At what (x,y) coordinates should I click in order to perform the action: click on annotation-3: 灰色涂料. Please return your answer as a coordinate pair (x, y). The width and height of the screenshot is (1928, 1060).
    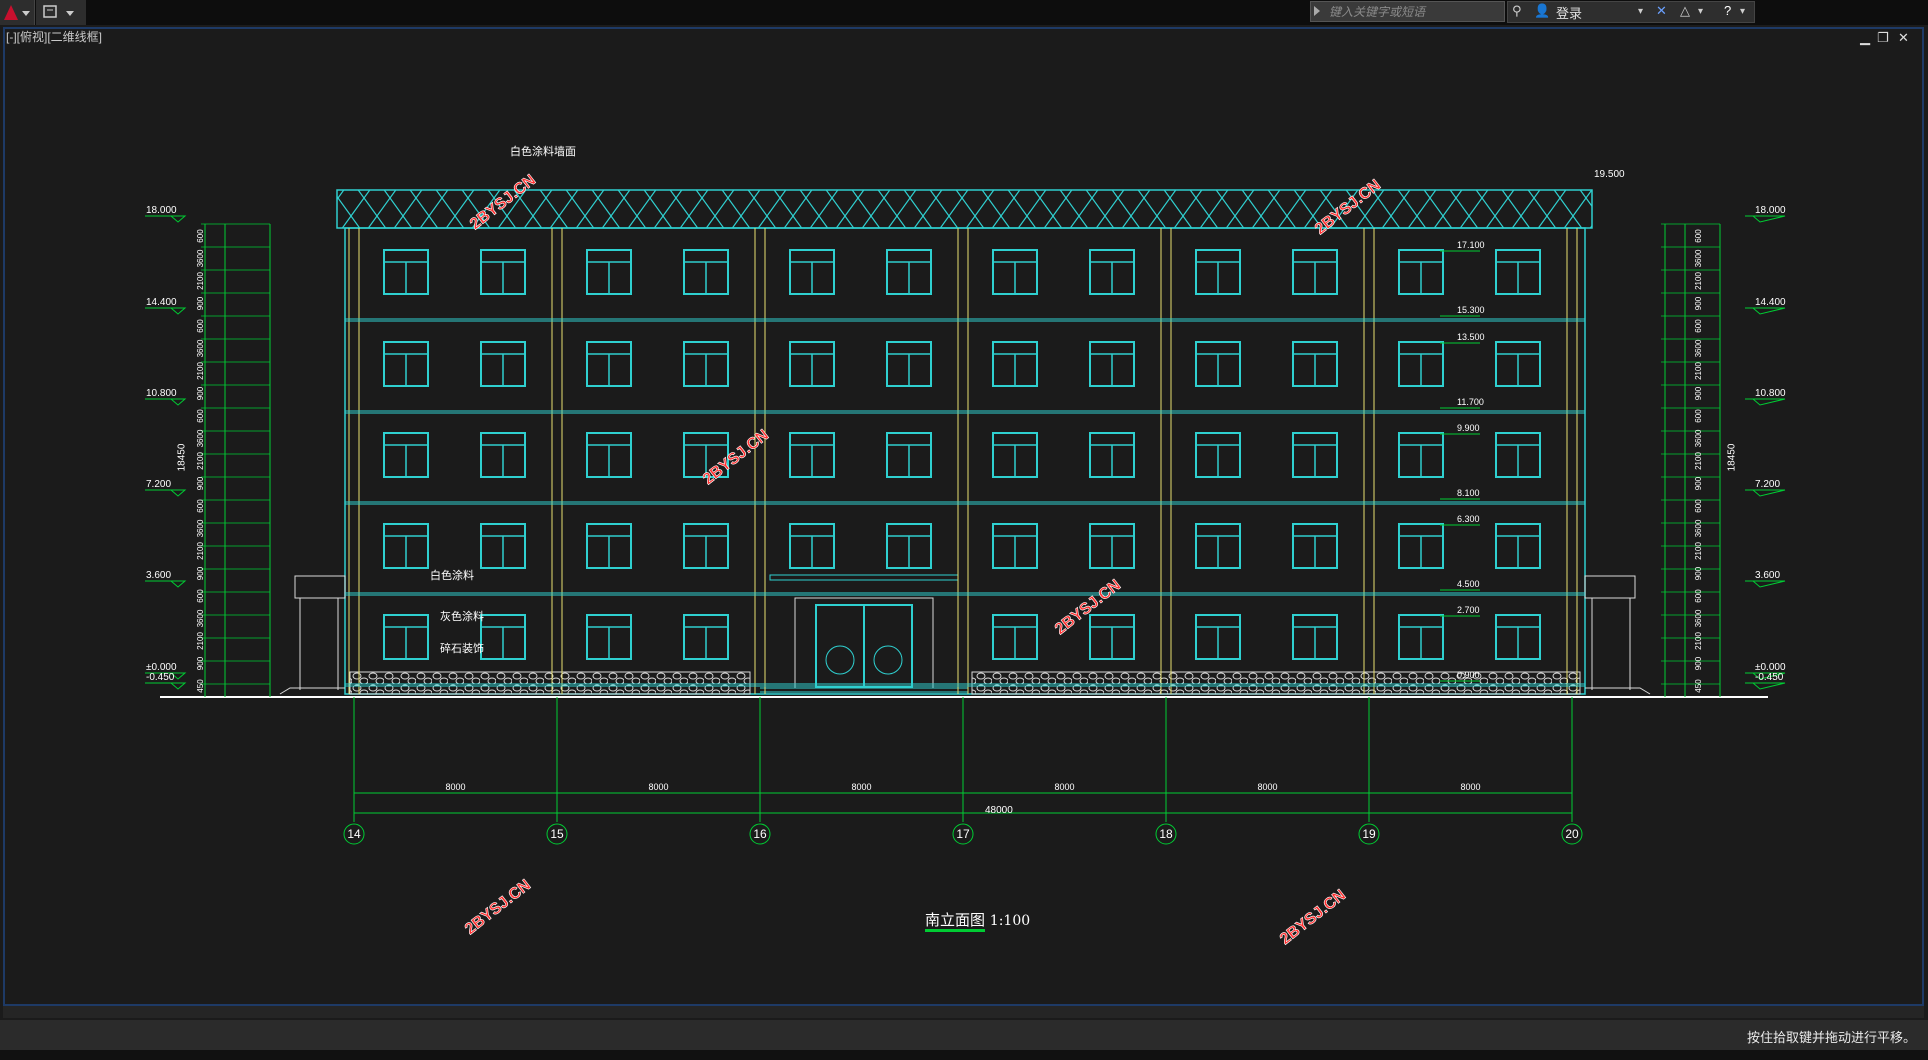
    Looking at the image, I should click on (462, 617).